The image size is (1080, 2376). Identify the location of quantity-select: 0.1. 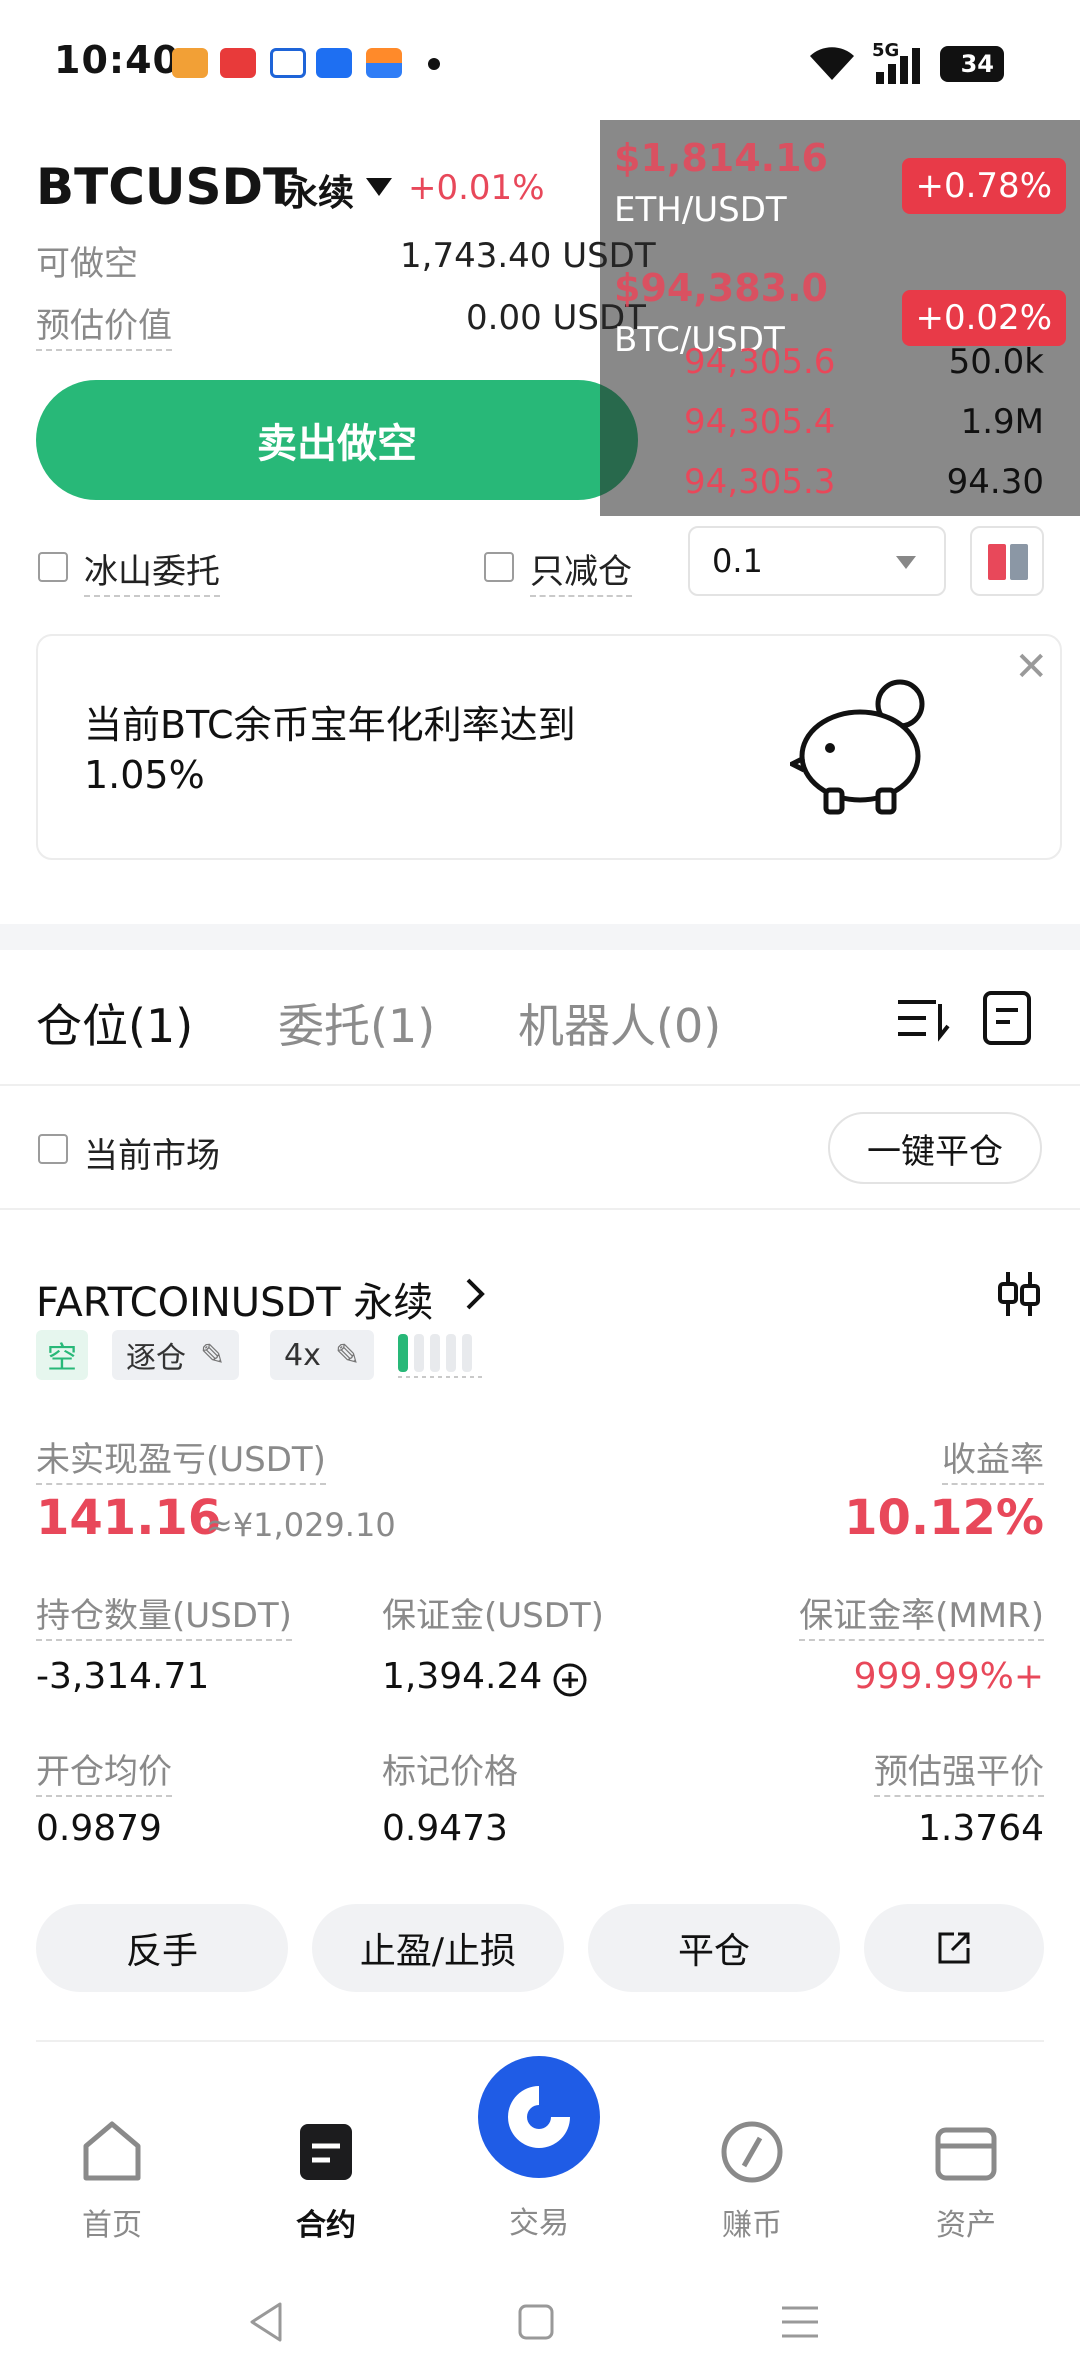
(817, 561).